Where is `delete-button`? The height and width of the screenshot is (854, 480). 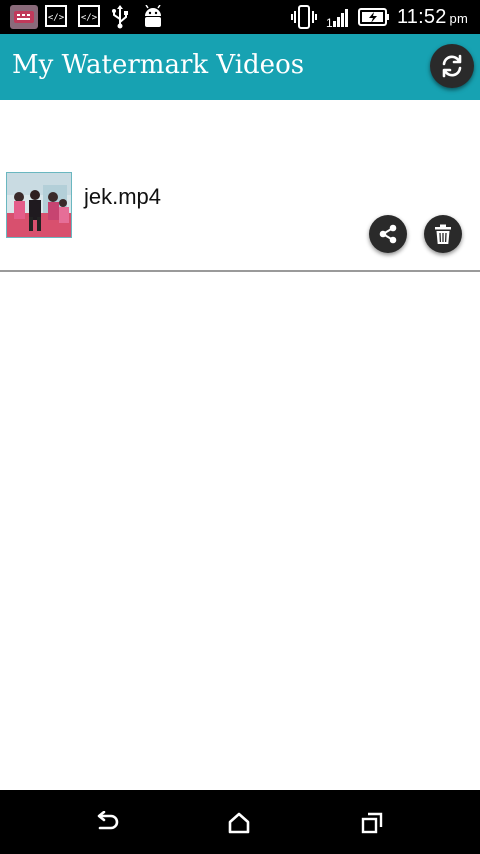
delete-button is located at coordinates (443, 234).